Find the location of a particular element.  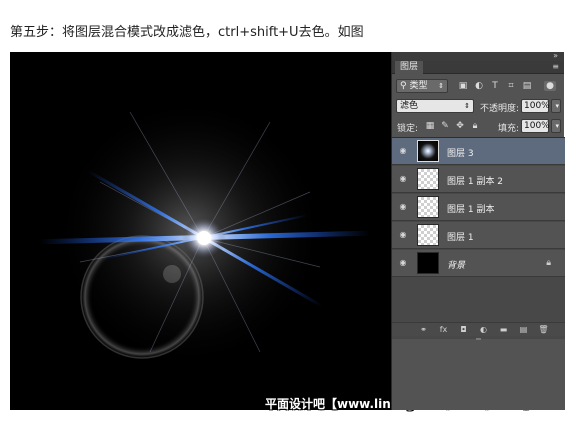

lock-icon: 🔒︎ is located at coordinates (548, 263).